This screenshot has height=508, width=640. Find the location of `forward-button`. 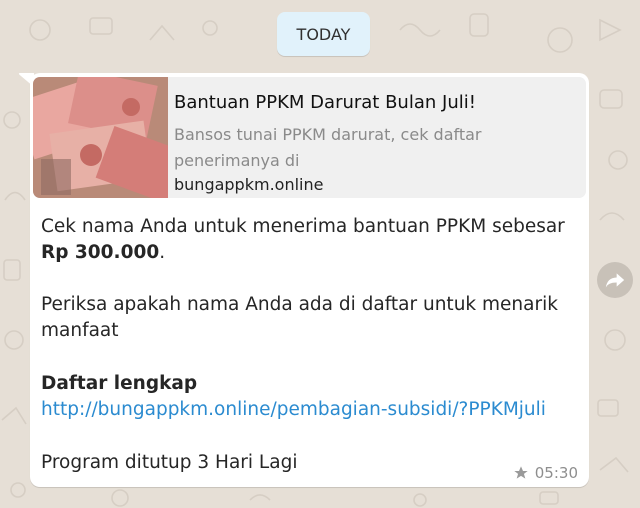

forward-button is located at coordinates (615, 280).